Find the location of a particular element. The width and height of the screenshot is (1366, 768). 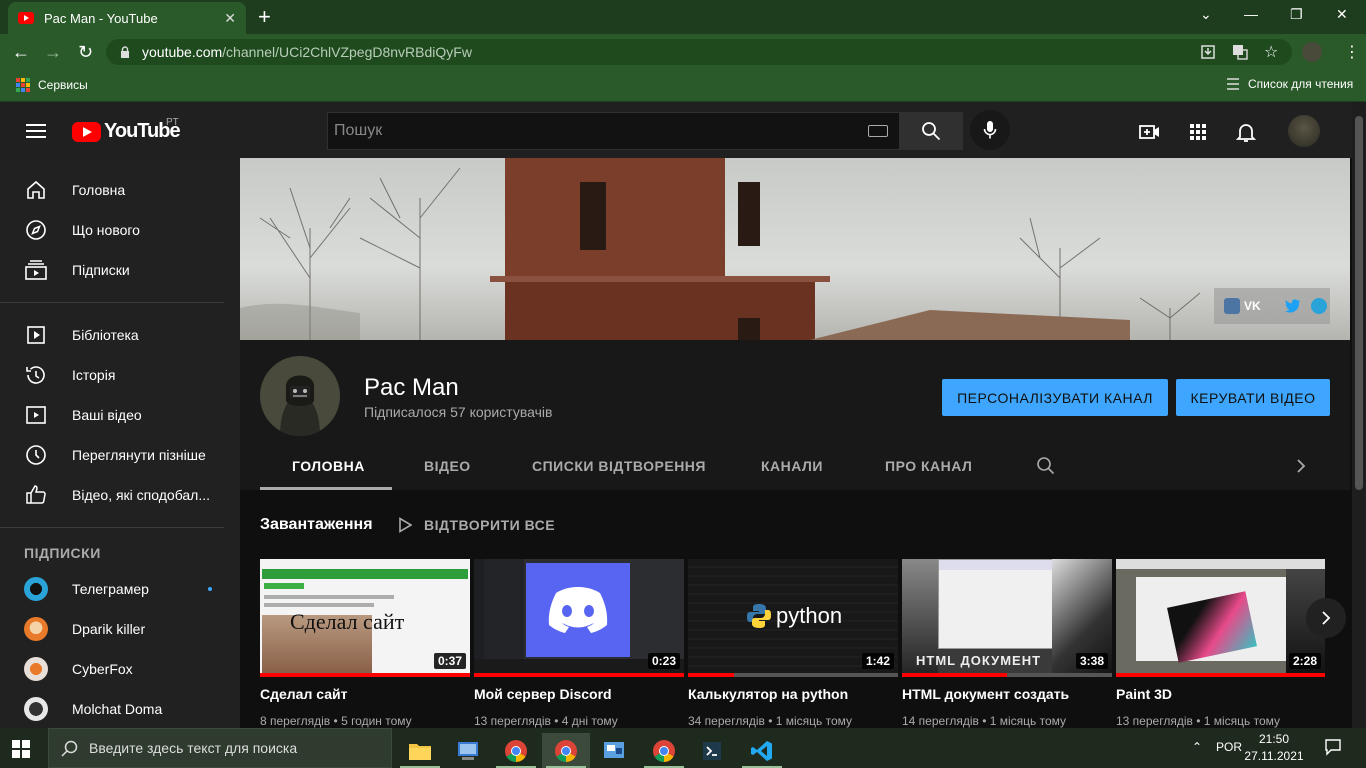

chevron-right-icon is located at coordinates (1326, 618).